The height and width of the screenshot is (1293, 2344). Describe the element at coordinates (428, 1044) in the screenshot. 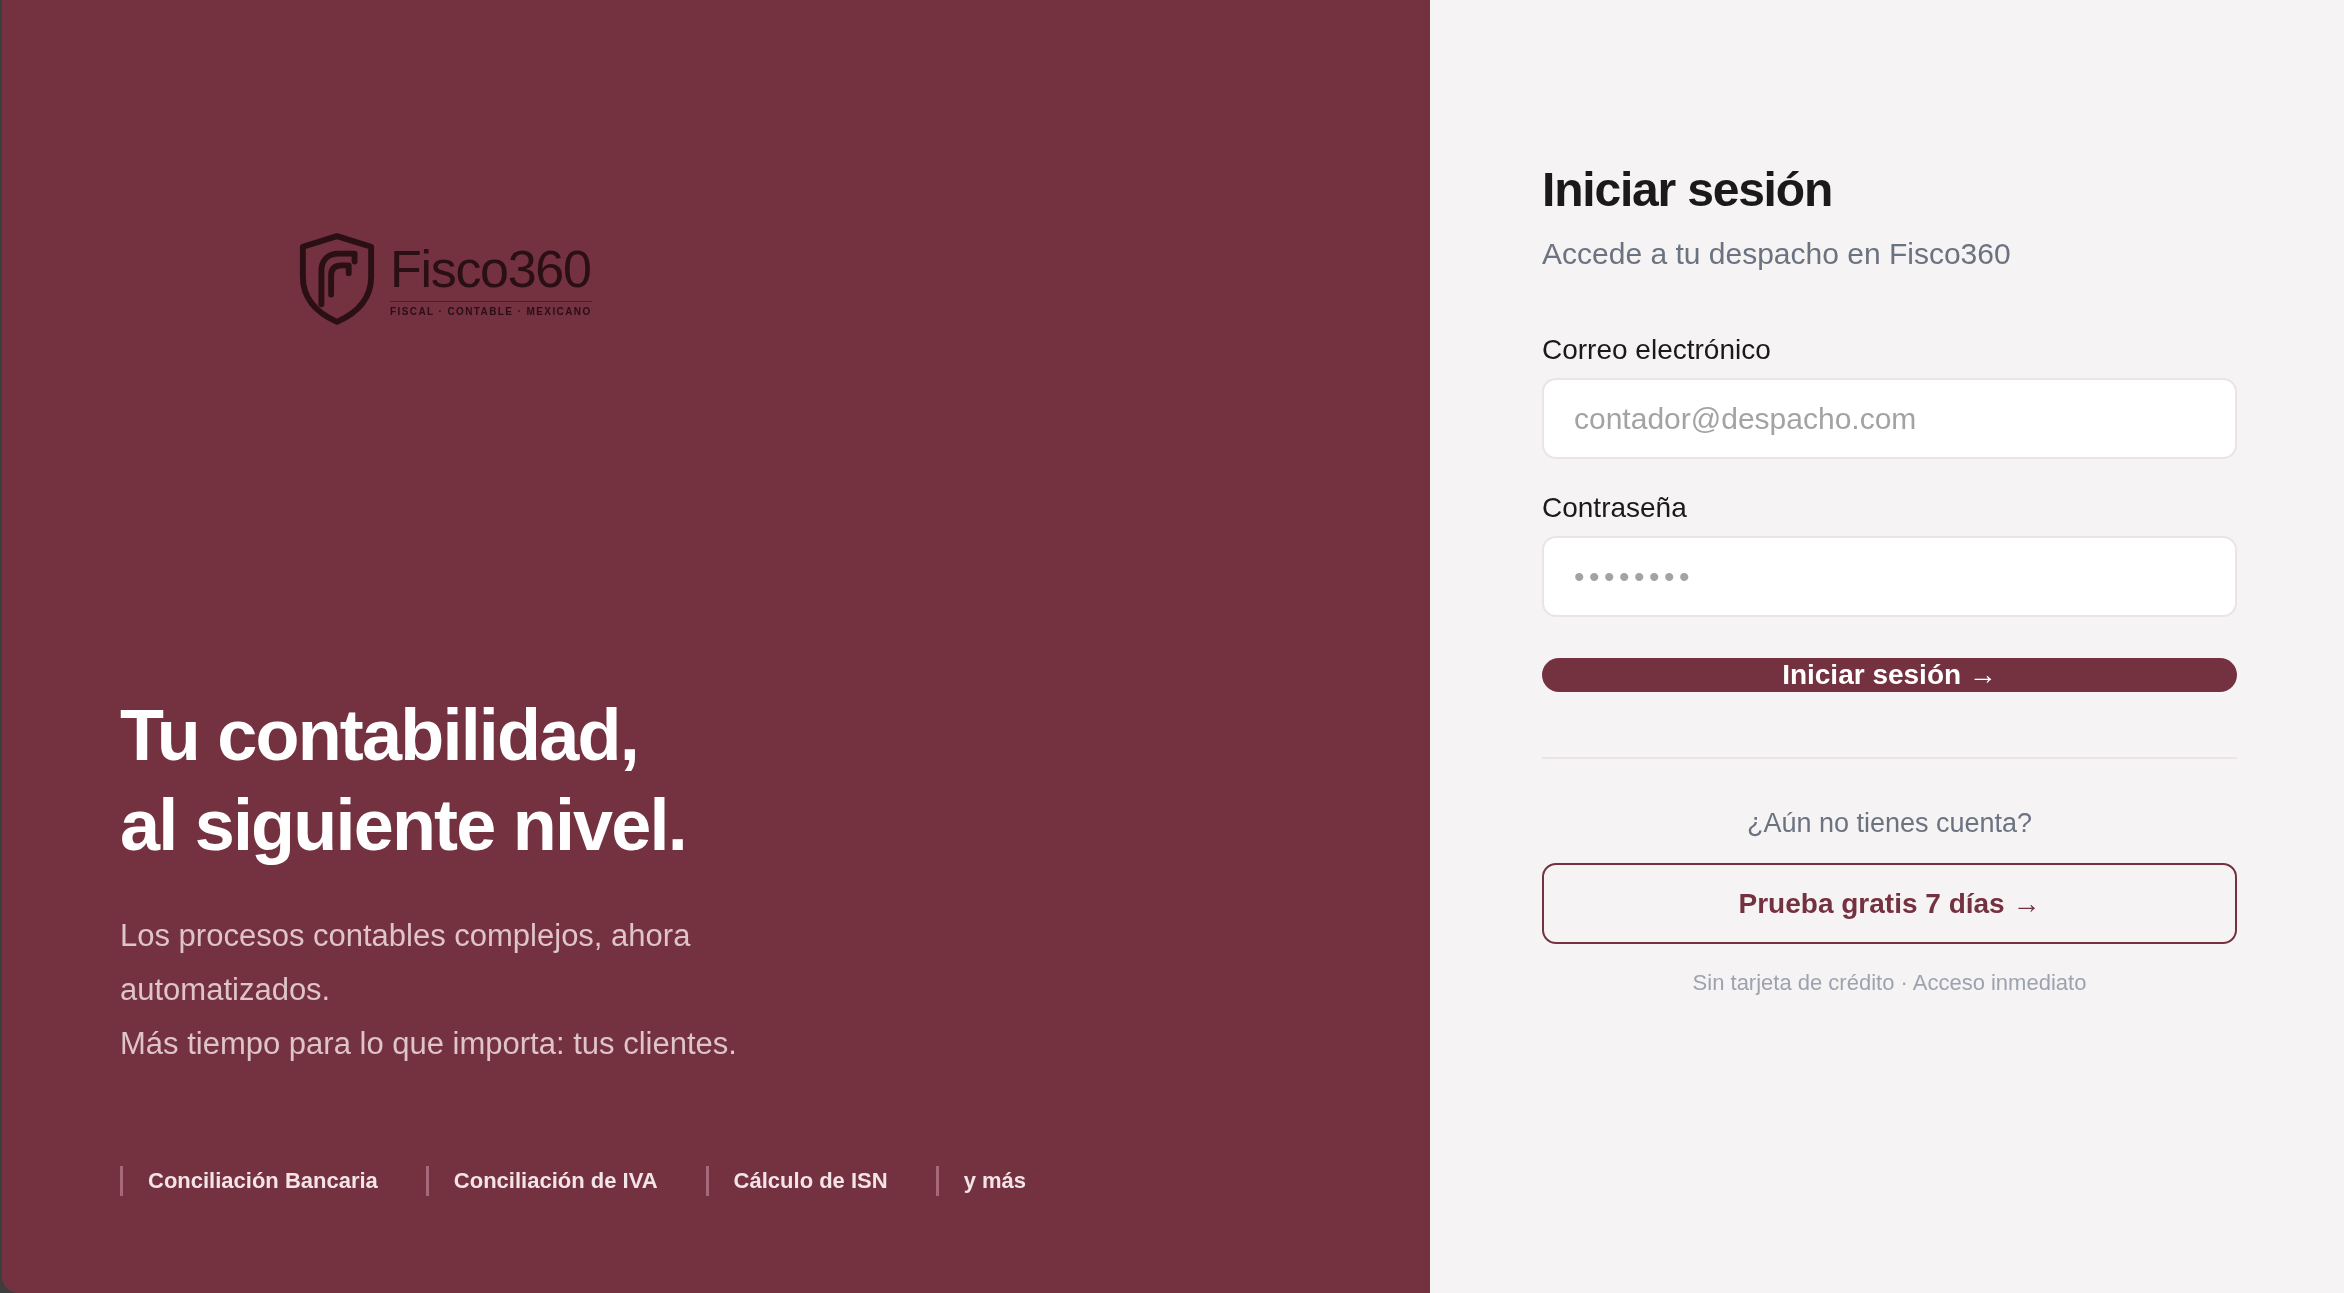

I see `description-text: Más tiempo para lo que importa: tus clientes.` at that location.